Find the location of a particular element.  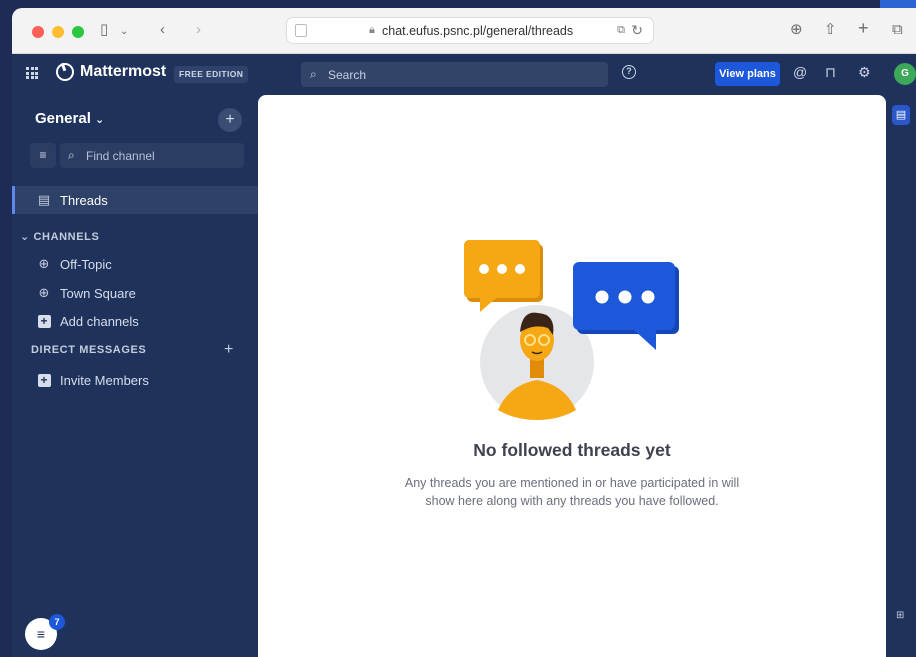

product-name: Mattermost is located at coordinates (123, 71).